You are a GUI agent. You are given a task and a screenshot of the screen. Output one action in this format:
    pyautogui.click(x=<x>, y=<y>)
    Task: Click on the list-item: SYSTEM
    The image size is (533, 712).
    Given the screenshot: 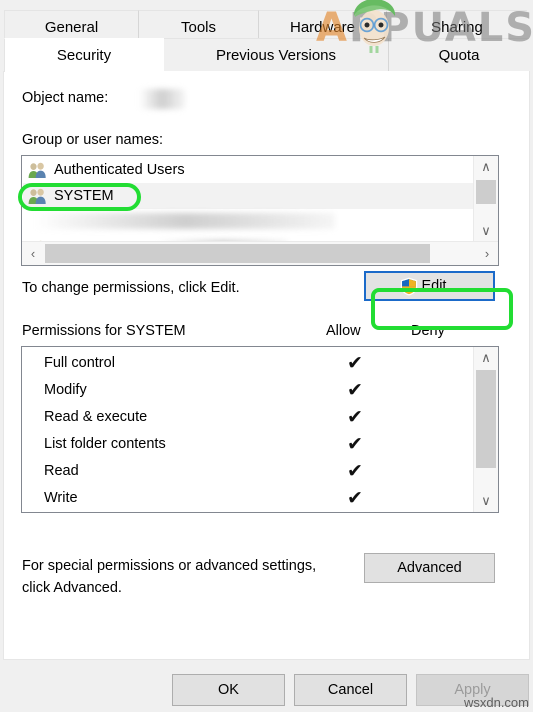 What is the action you would take?
    pyautogui.click(x=249, y=196)
    